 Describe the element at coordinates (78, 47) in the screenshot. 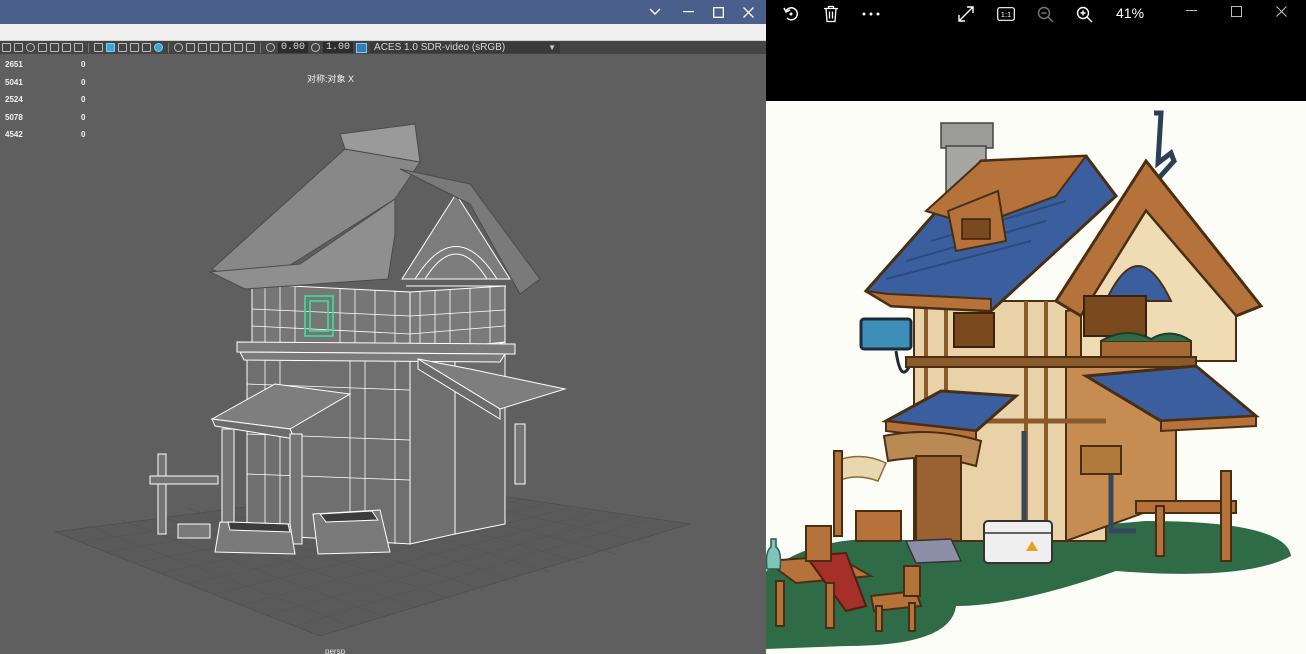

I see `safe-title-icon` at that location.